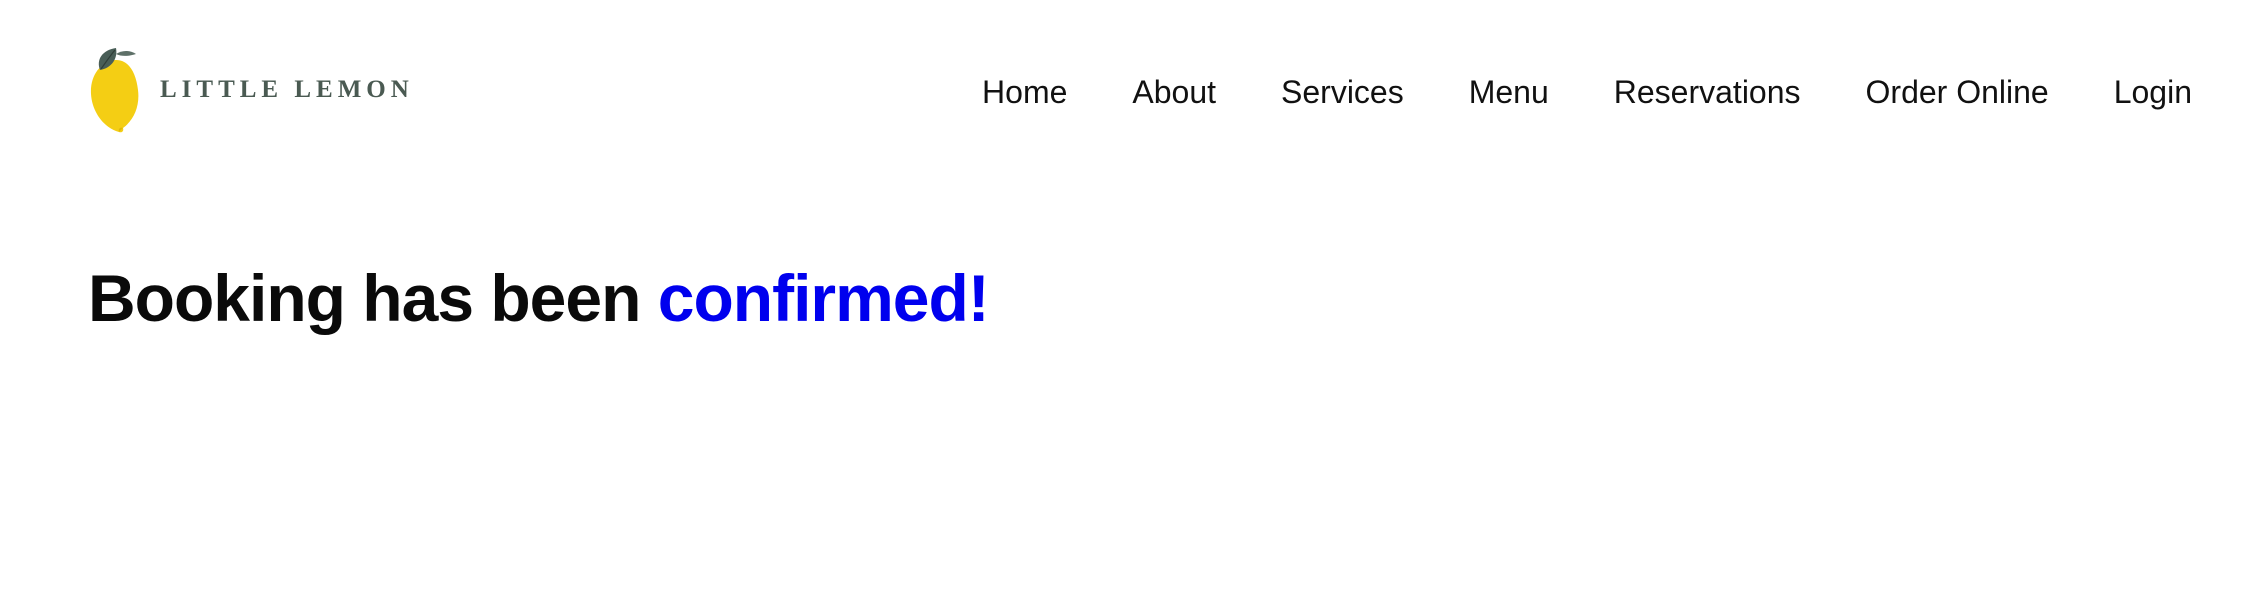 This screenshot has width=2256, height=612. What do you see at coordinates (1957, 92) in the screenshot?
I see `nav-order-online: Order Online` at bounding box center [1957, 92].